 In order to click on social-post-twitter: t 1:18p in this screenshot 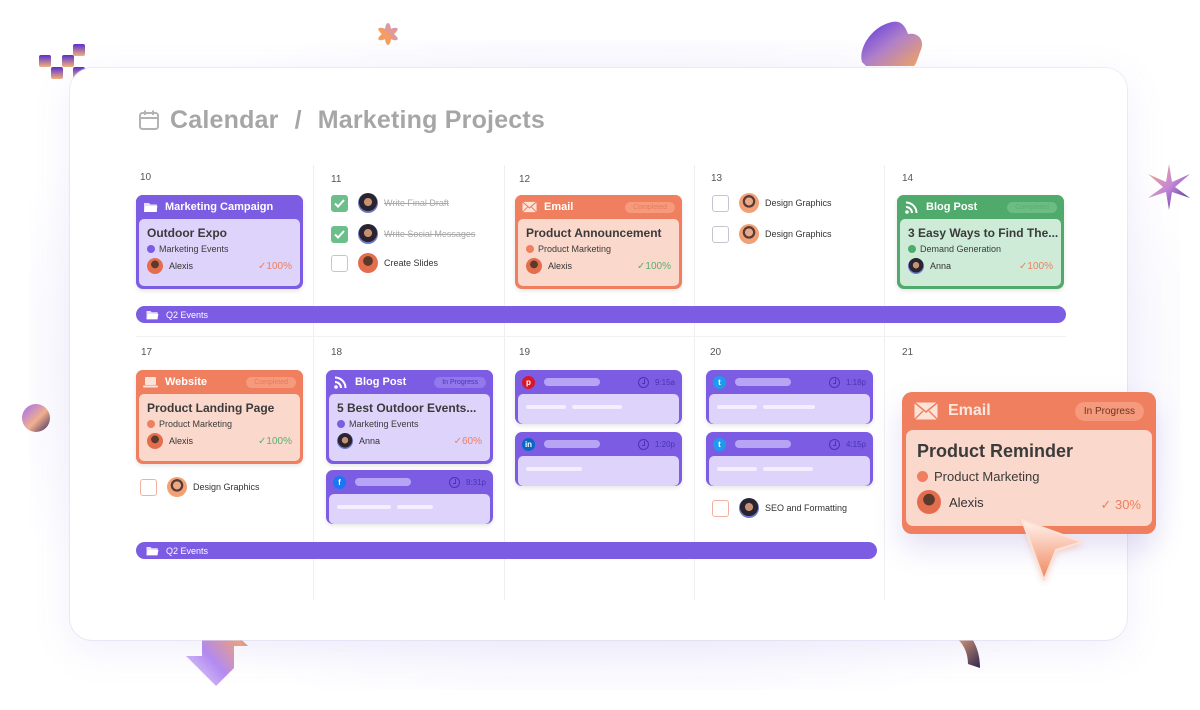, I will do `click(789, 397)`.